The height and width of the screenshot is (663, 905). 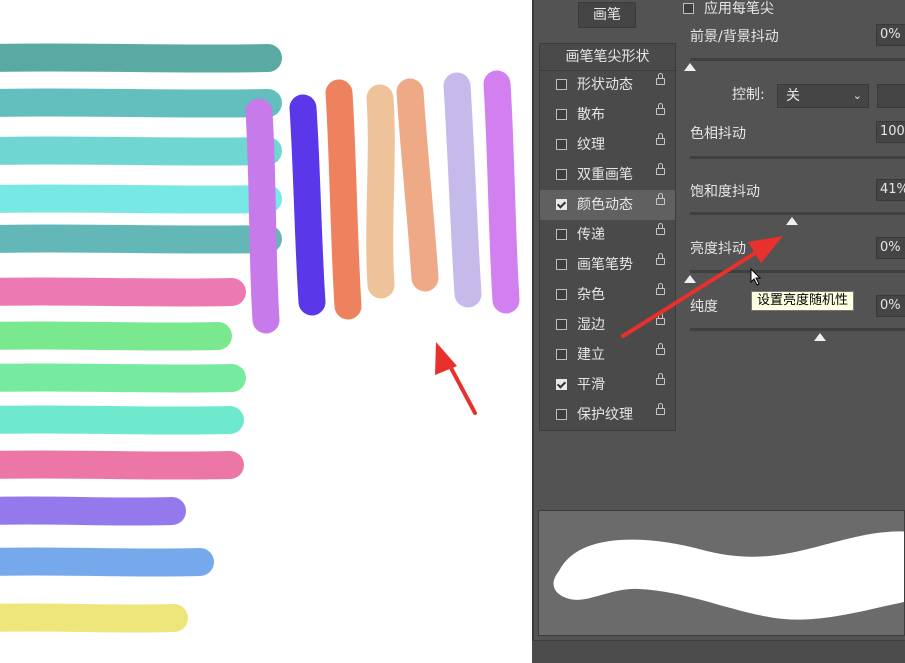 What do you see at coordinates (607, 15) in the screenshot?
I see `brush-tab-button: 画笔` at bounding box center [607, 15].